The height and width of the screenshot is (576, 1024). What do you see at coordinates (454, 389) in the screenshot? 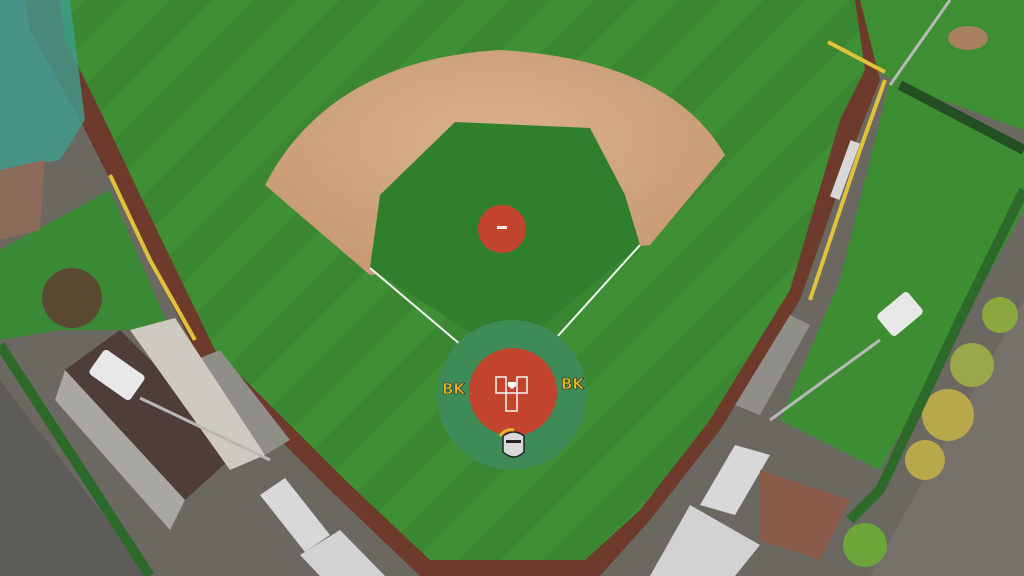
I see `bk-logo-left: BK` at bounding box center [454, 389].